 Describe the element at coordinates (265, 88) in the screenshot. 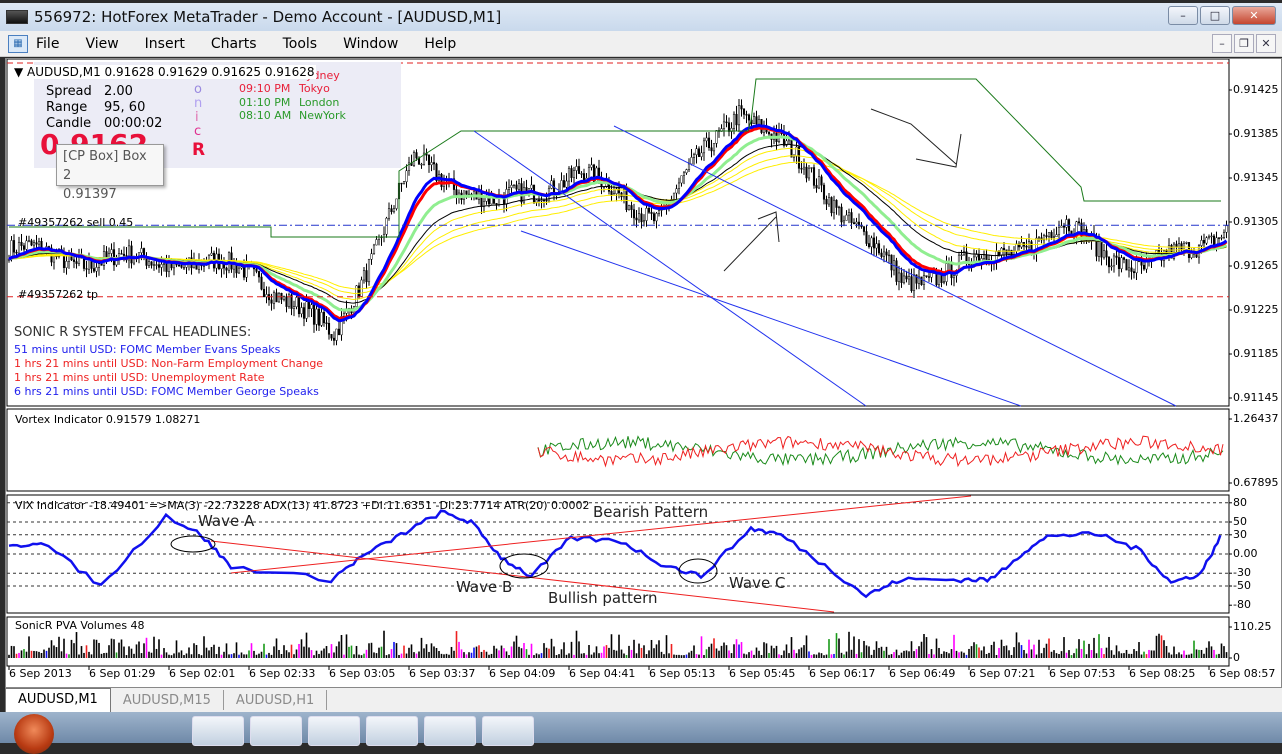

I see `session-time: 09:10 PM` at that location.